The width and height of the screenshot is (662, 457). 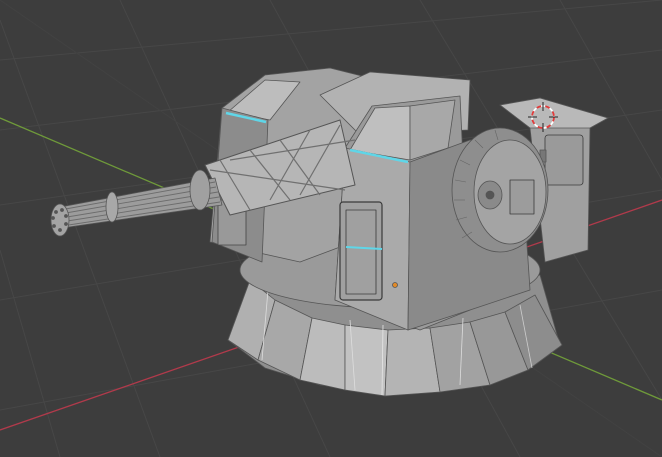 I want to click on status-light, so click(x=395, y=285).